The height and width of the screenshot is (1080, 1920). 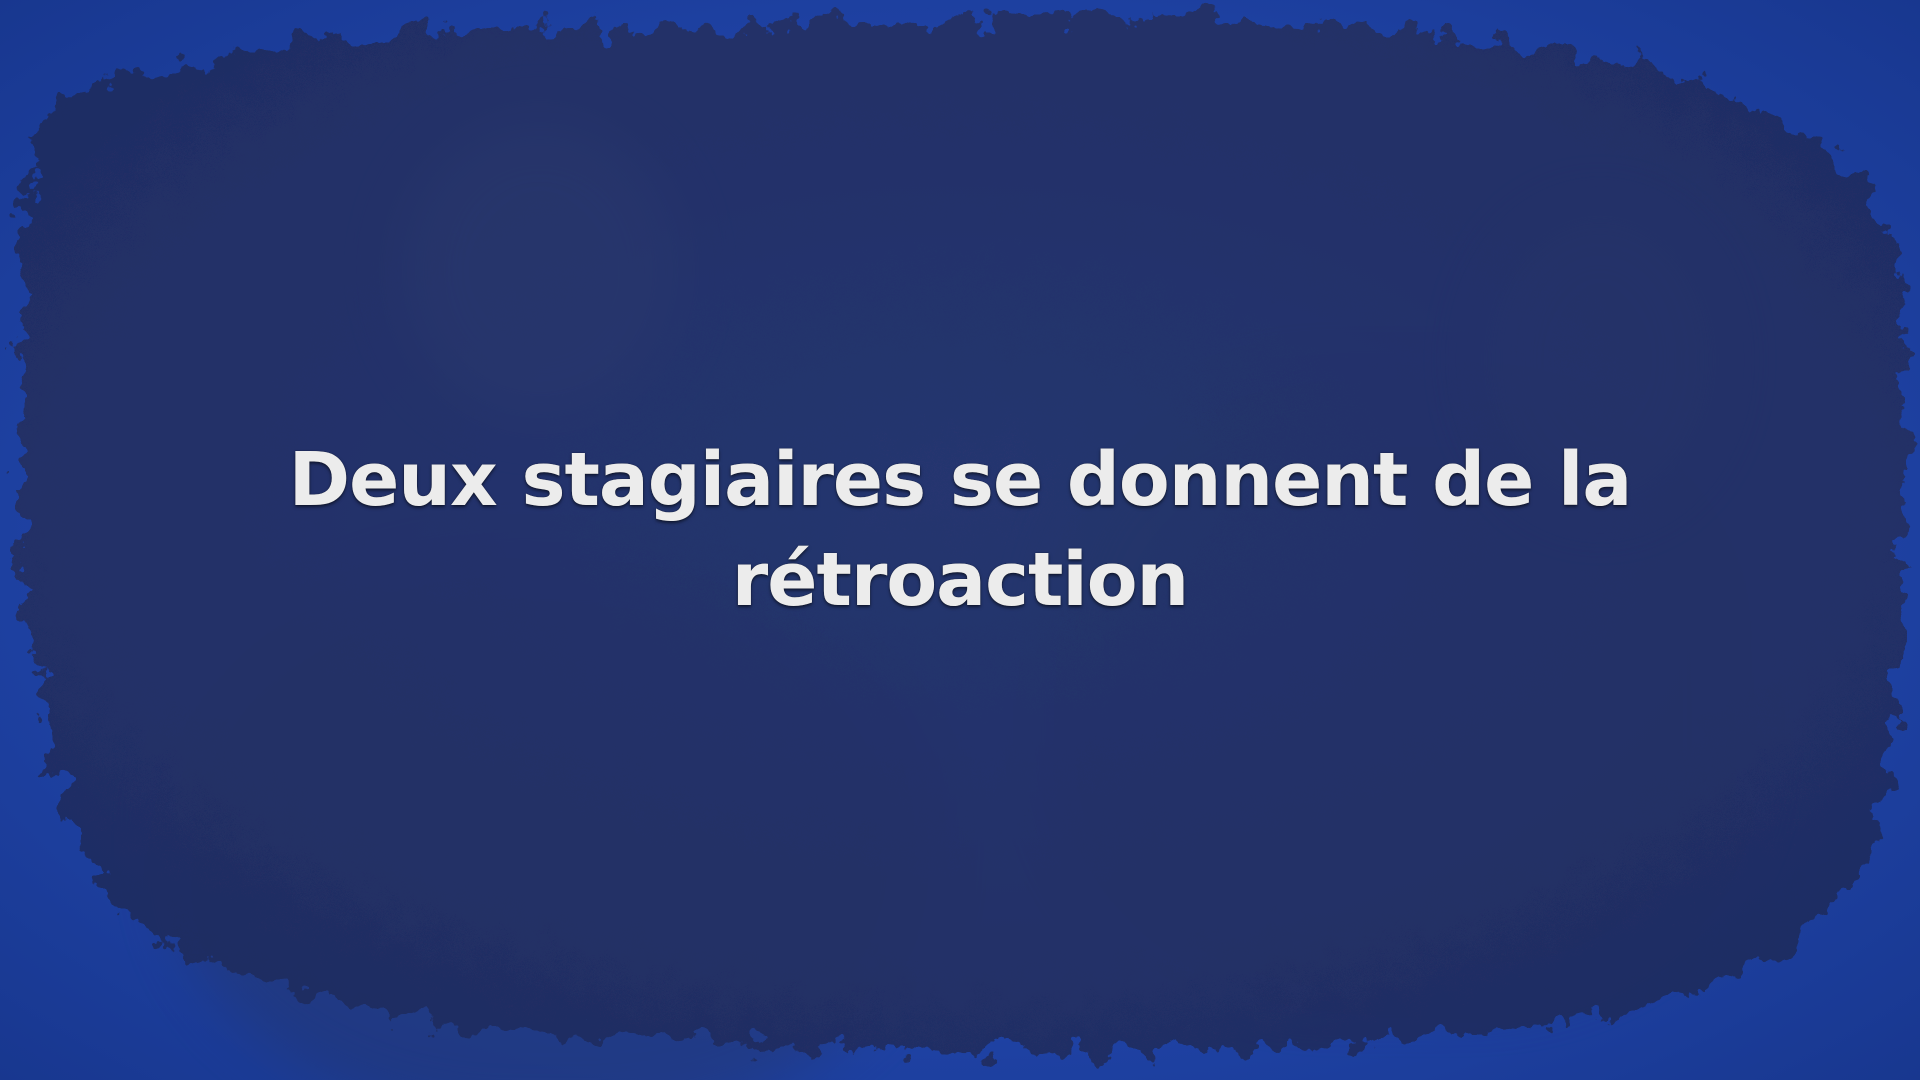 I want to click on background-face-left, so click(x=540, y=270).